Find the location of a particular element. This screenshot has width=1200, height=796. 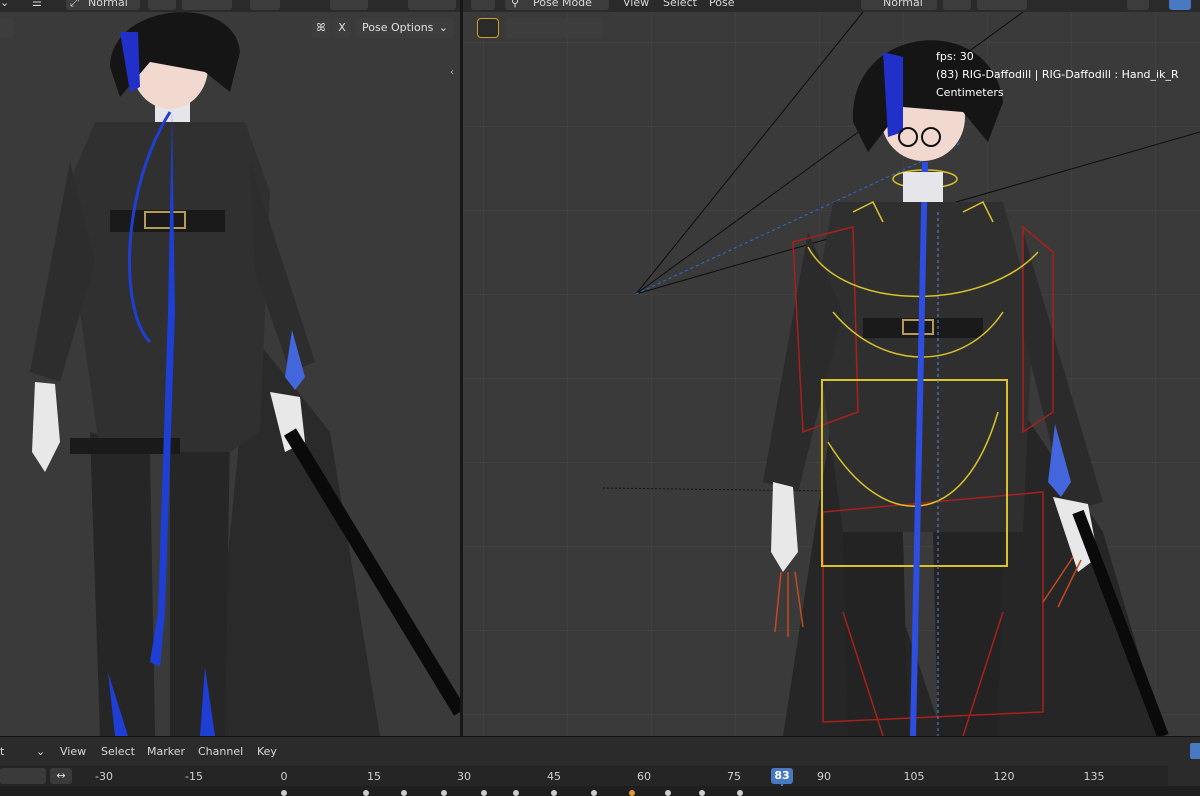

toolbar-toggle-button is located at coordinates (7, 28).